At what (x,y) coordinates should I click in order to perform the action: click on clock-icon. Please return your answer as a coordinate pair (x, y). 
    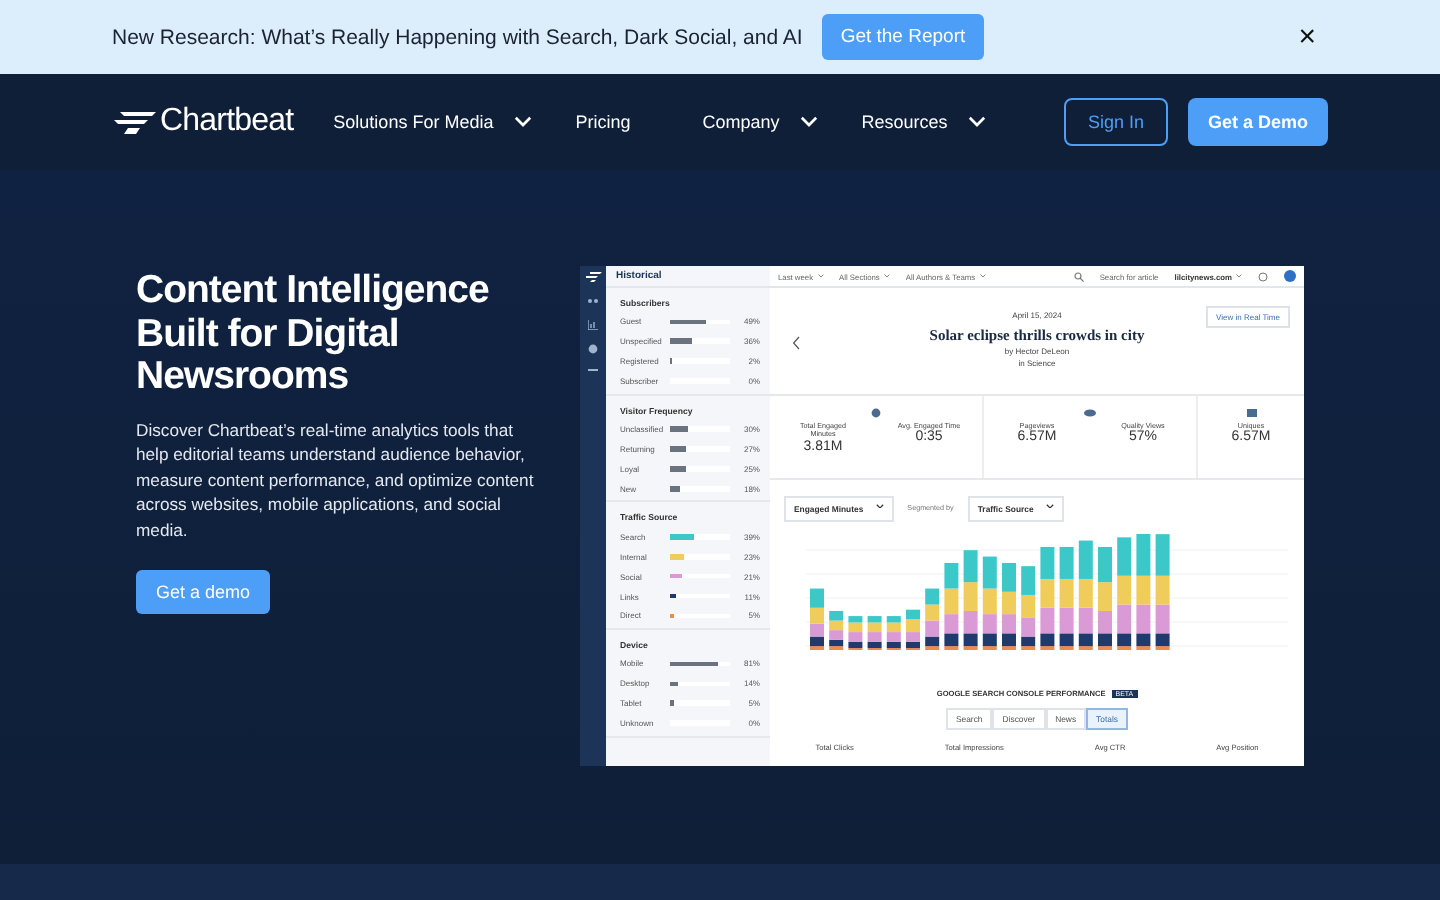
    Looking at the image, I should click on (876, 413).